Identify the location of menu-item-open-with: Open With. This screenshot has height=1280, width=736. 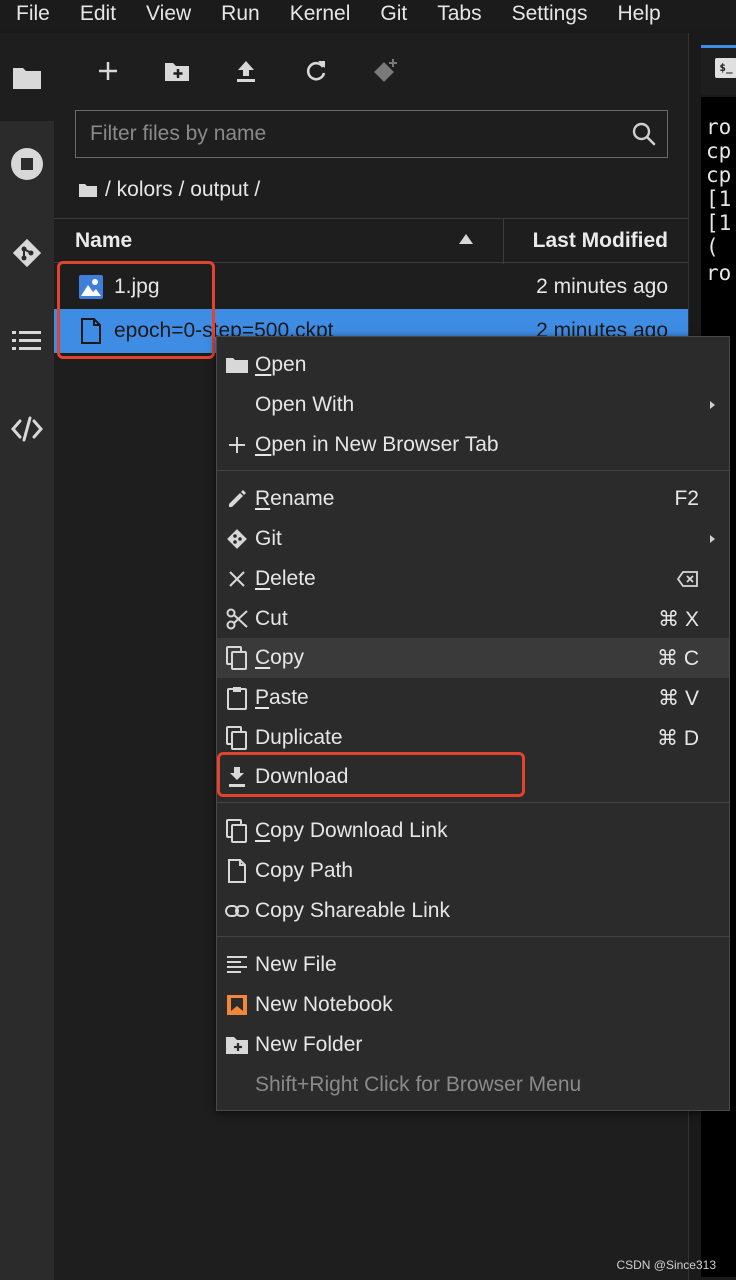
(473, 405).